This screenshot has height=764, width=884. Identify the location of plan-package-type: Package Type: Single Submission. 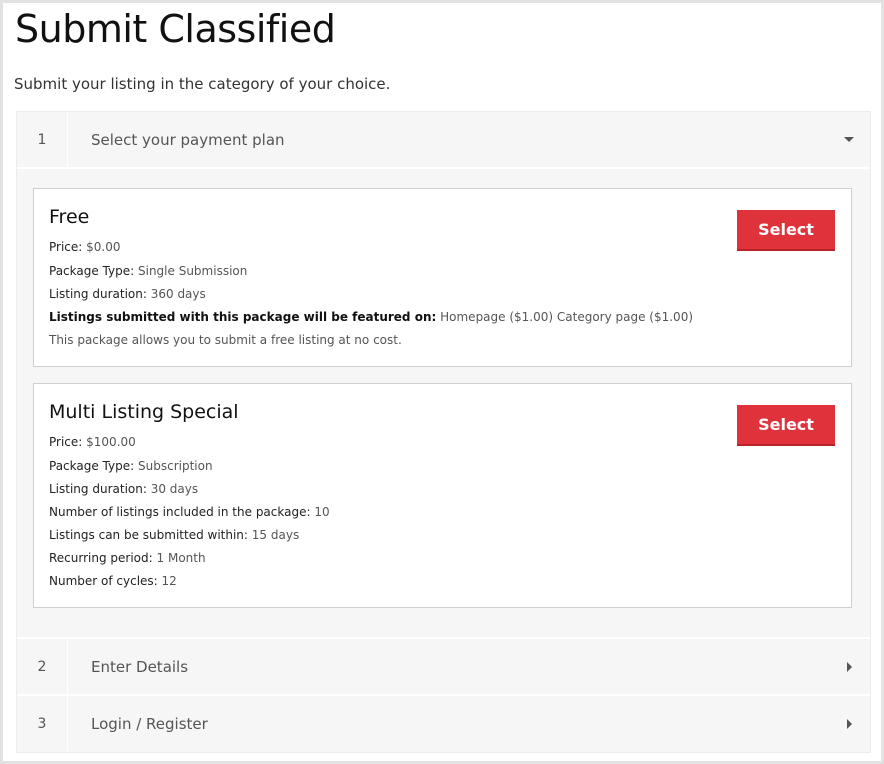
(148, 271).